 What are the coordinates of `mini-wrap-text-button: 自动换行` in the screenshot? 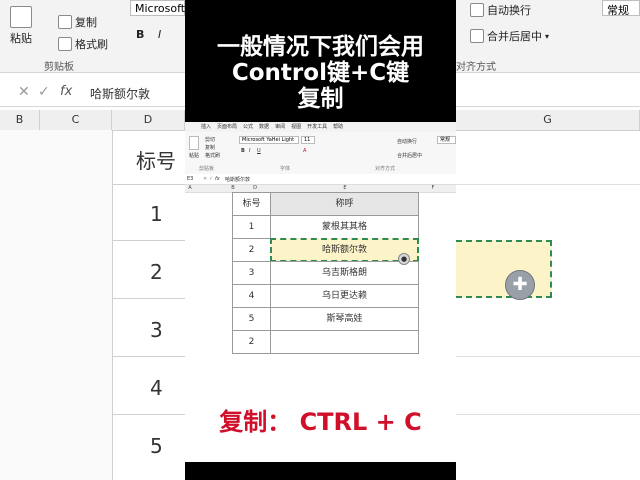 It's located at (407, 141).